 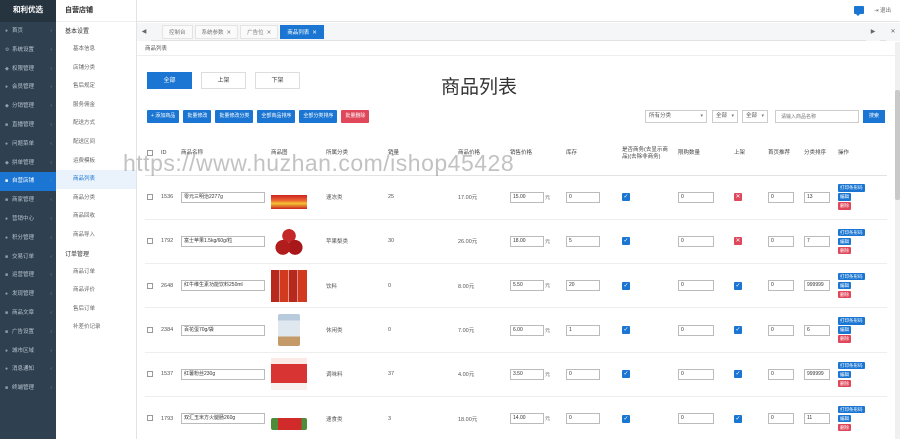 I want to click on tab-close-all-icon: ✕, so click(x=893, y=32).